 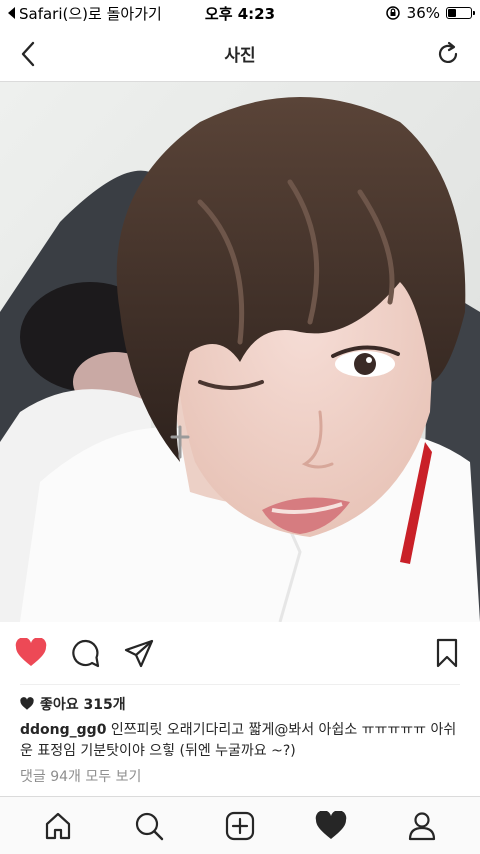 I want to click on share-button, so click(x=139, y=653).